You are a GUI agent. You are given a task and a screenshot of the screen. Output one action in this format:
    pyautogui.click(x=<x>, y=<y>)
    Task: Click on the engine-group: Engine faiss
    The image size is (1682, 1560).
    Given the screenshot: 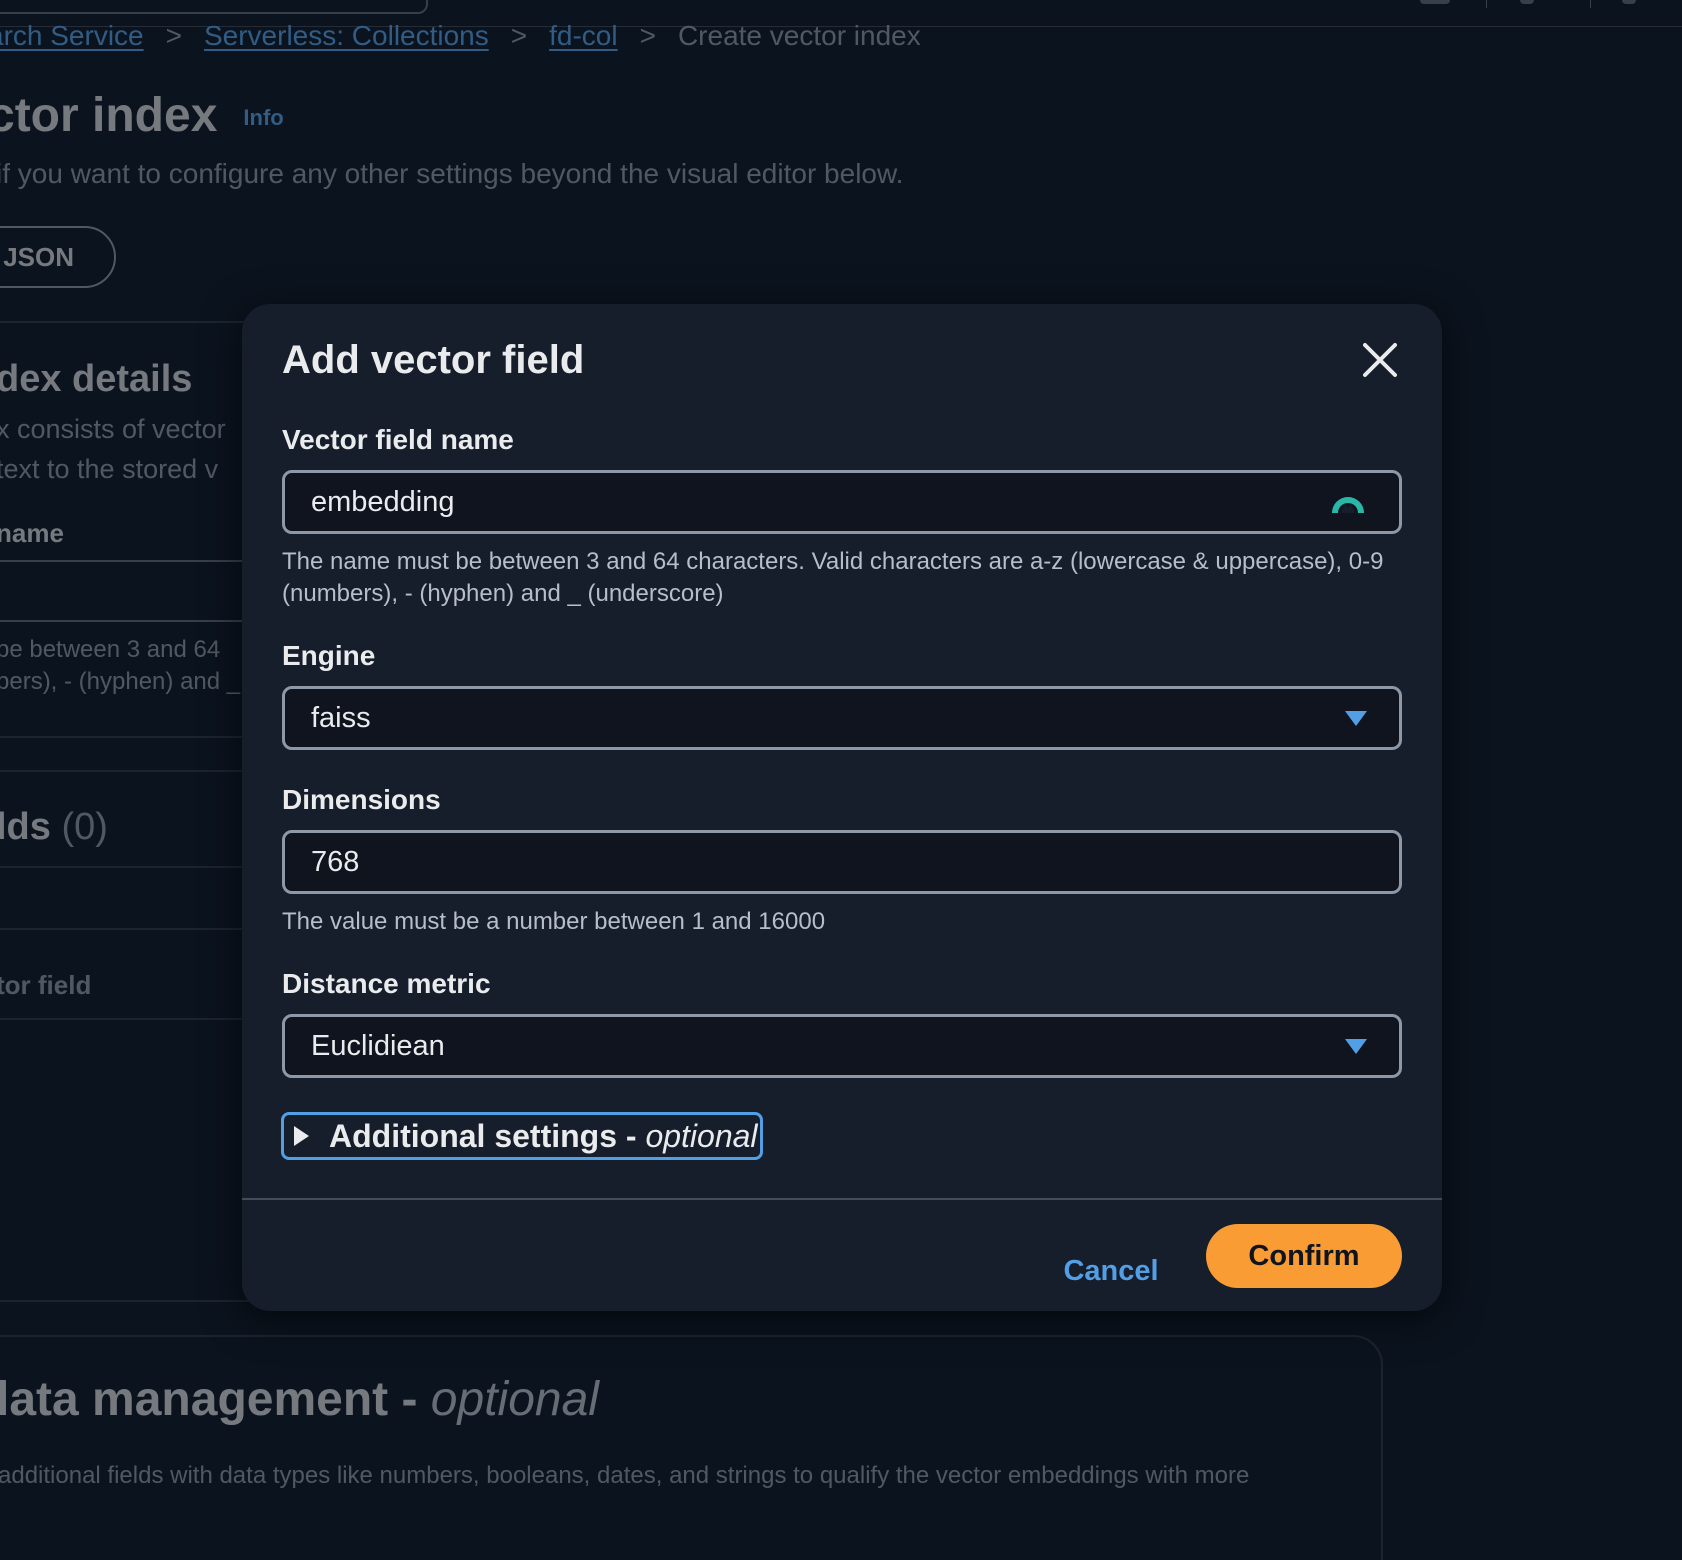 What is the action you would take?
    pyautogui.click(x=842, y=695)
    